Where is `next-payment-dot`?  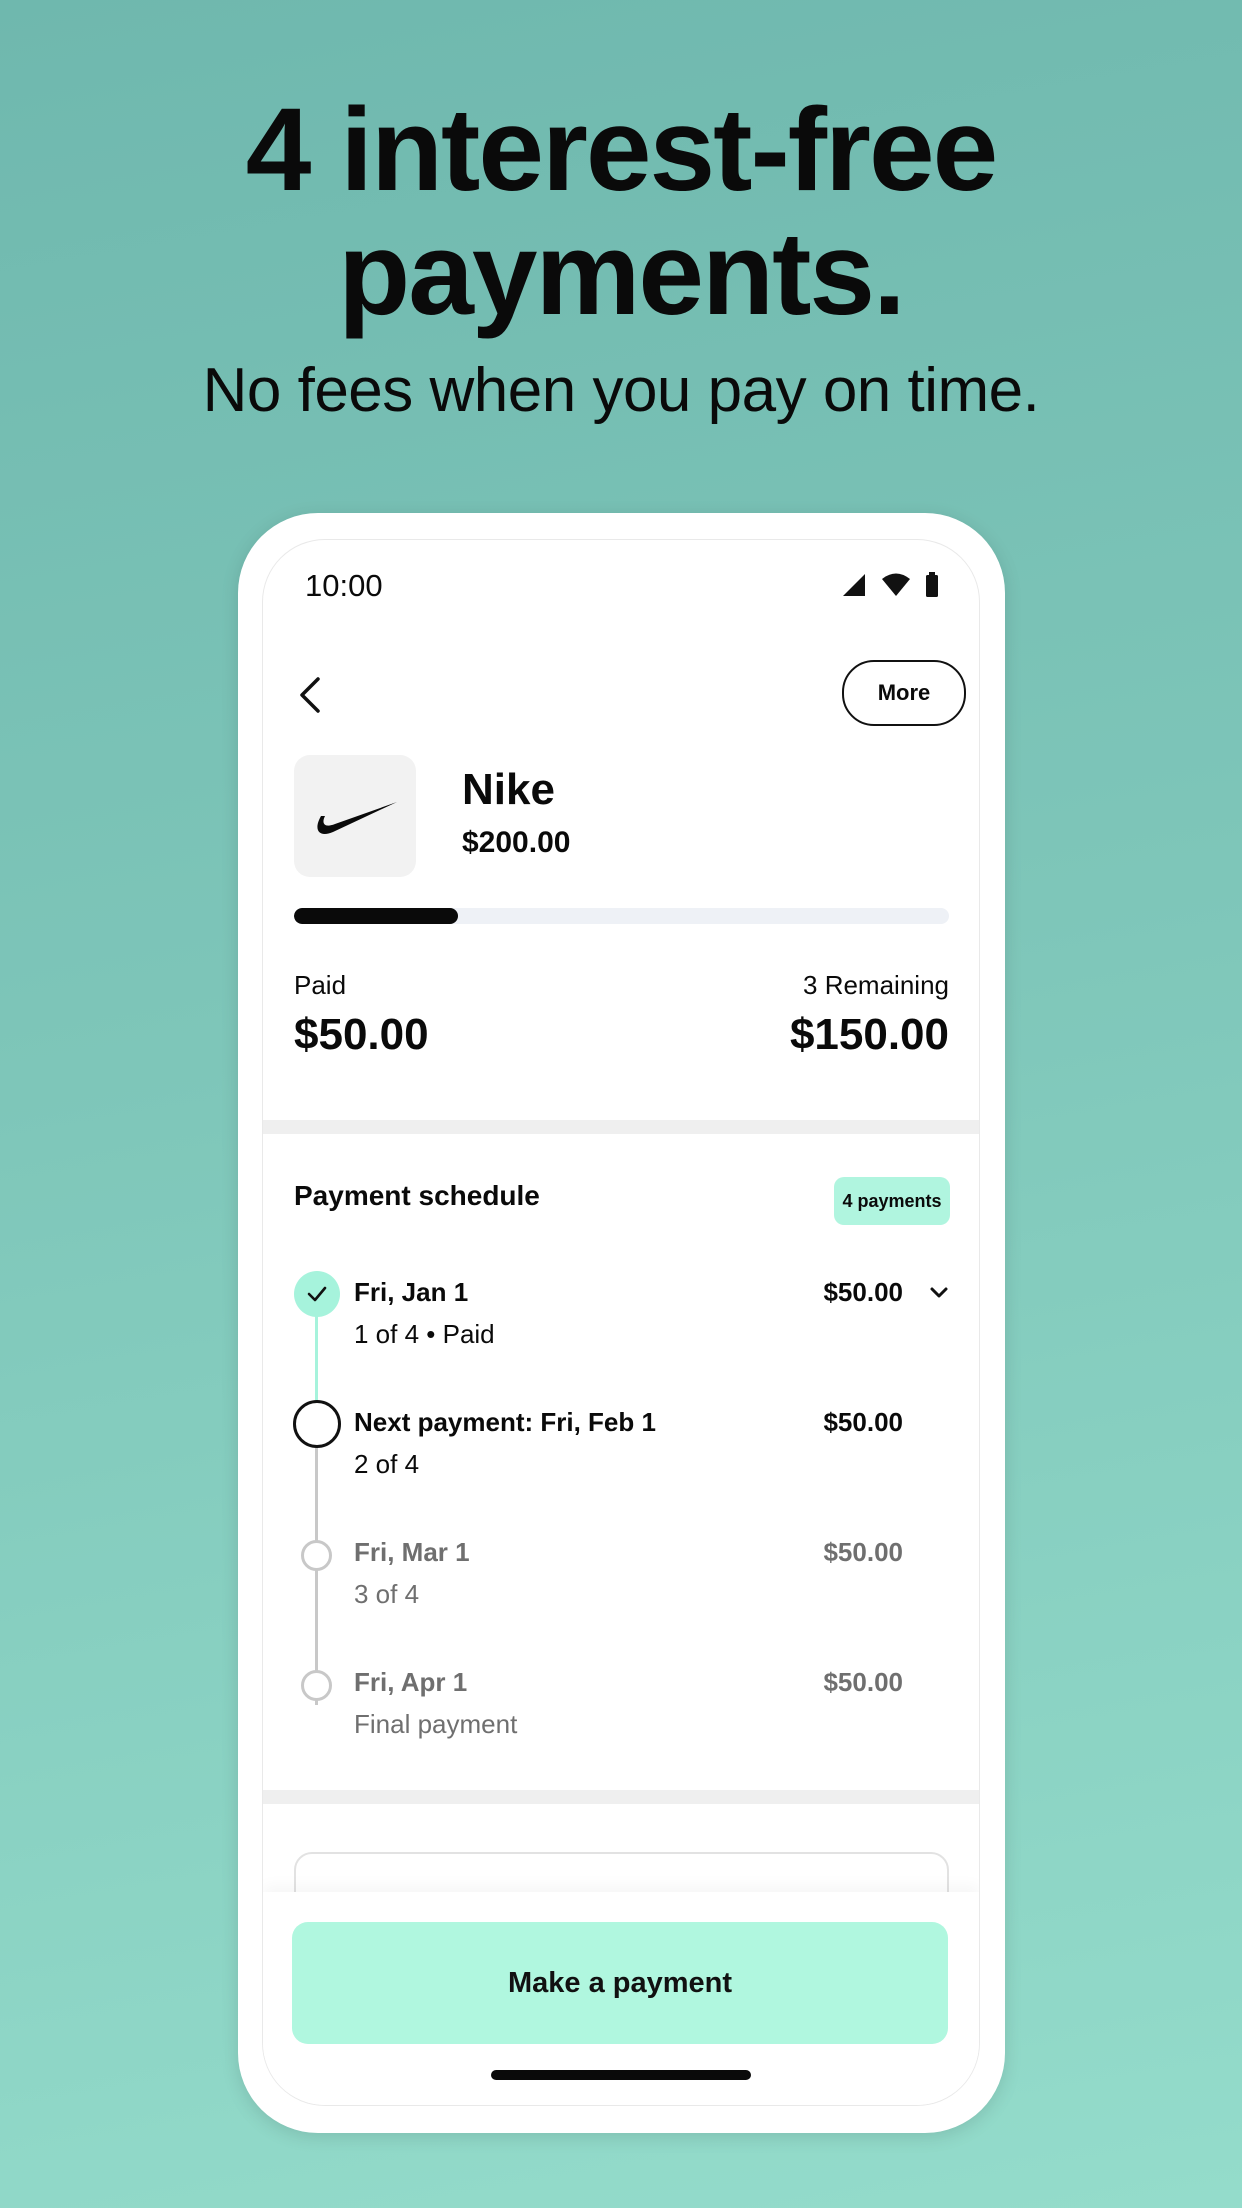
next-payment-dot is located at coordinates (317, 1424).